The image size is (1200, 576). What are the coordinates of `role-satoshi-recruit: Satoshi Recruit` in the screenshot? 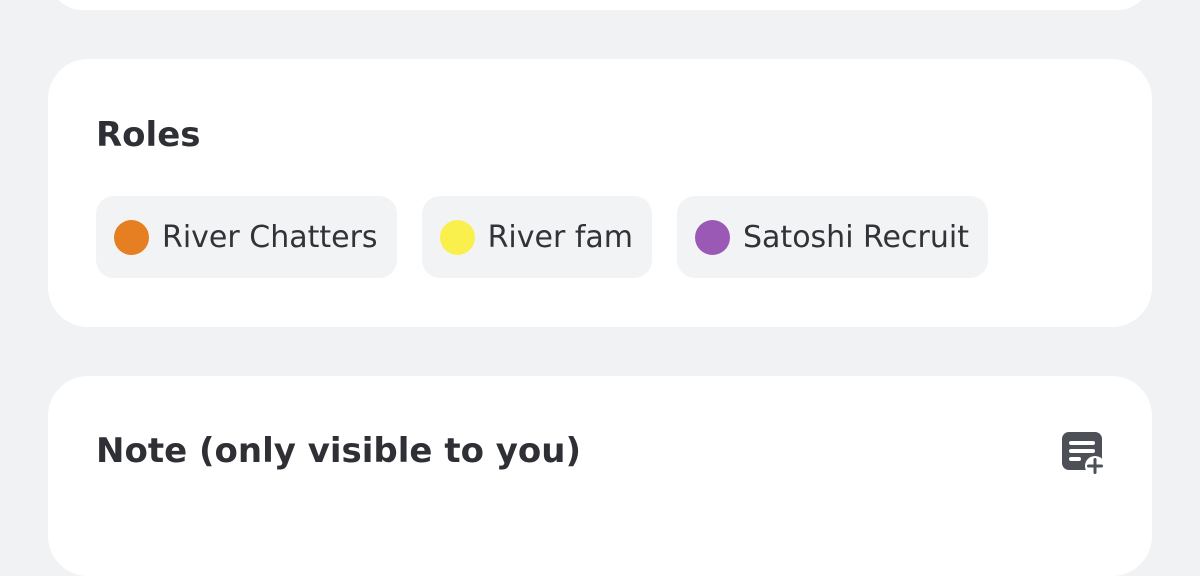 It's located at (832, 237).